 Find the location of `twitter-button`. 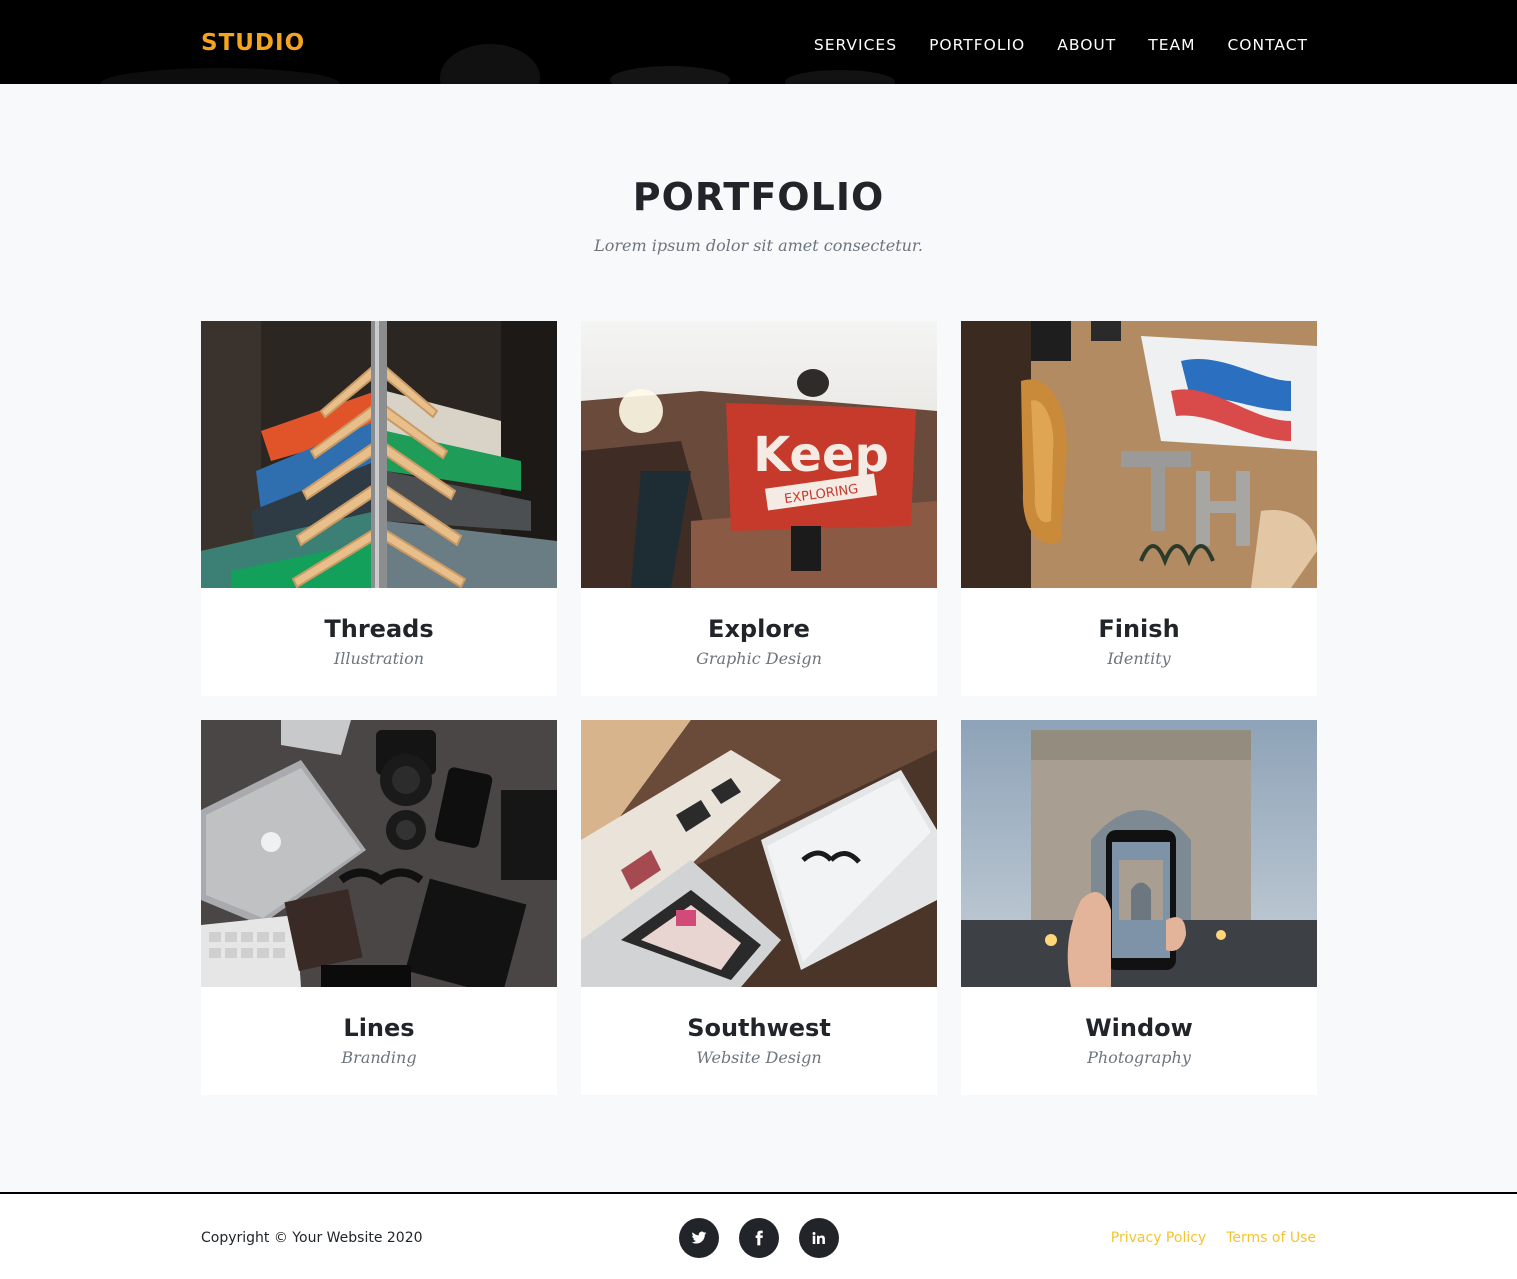

twitter-button is located at coordinates (699, 1238).